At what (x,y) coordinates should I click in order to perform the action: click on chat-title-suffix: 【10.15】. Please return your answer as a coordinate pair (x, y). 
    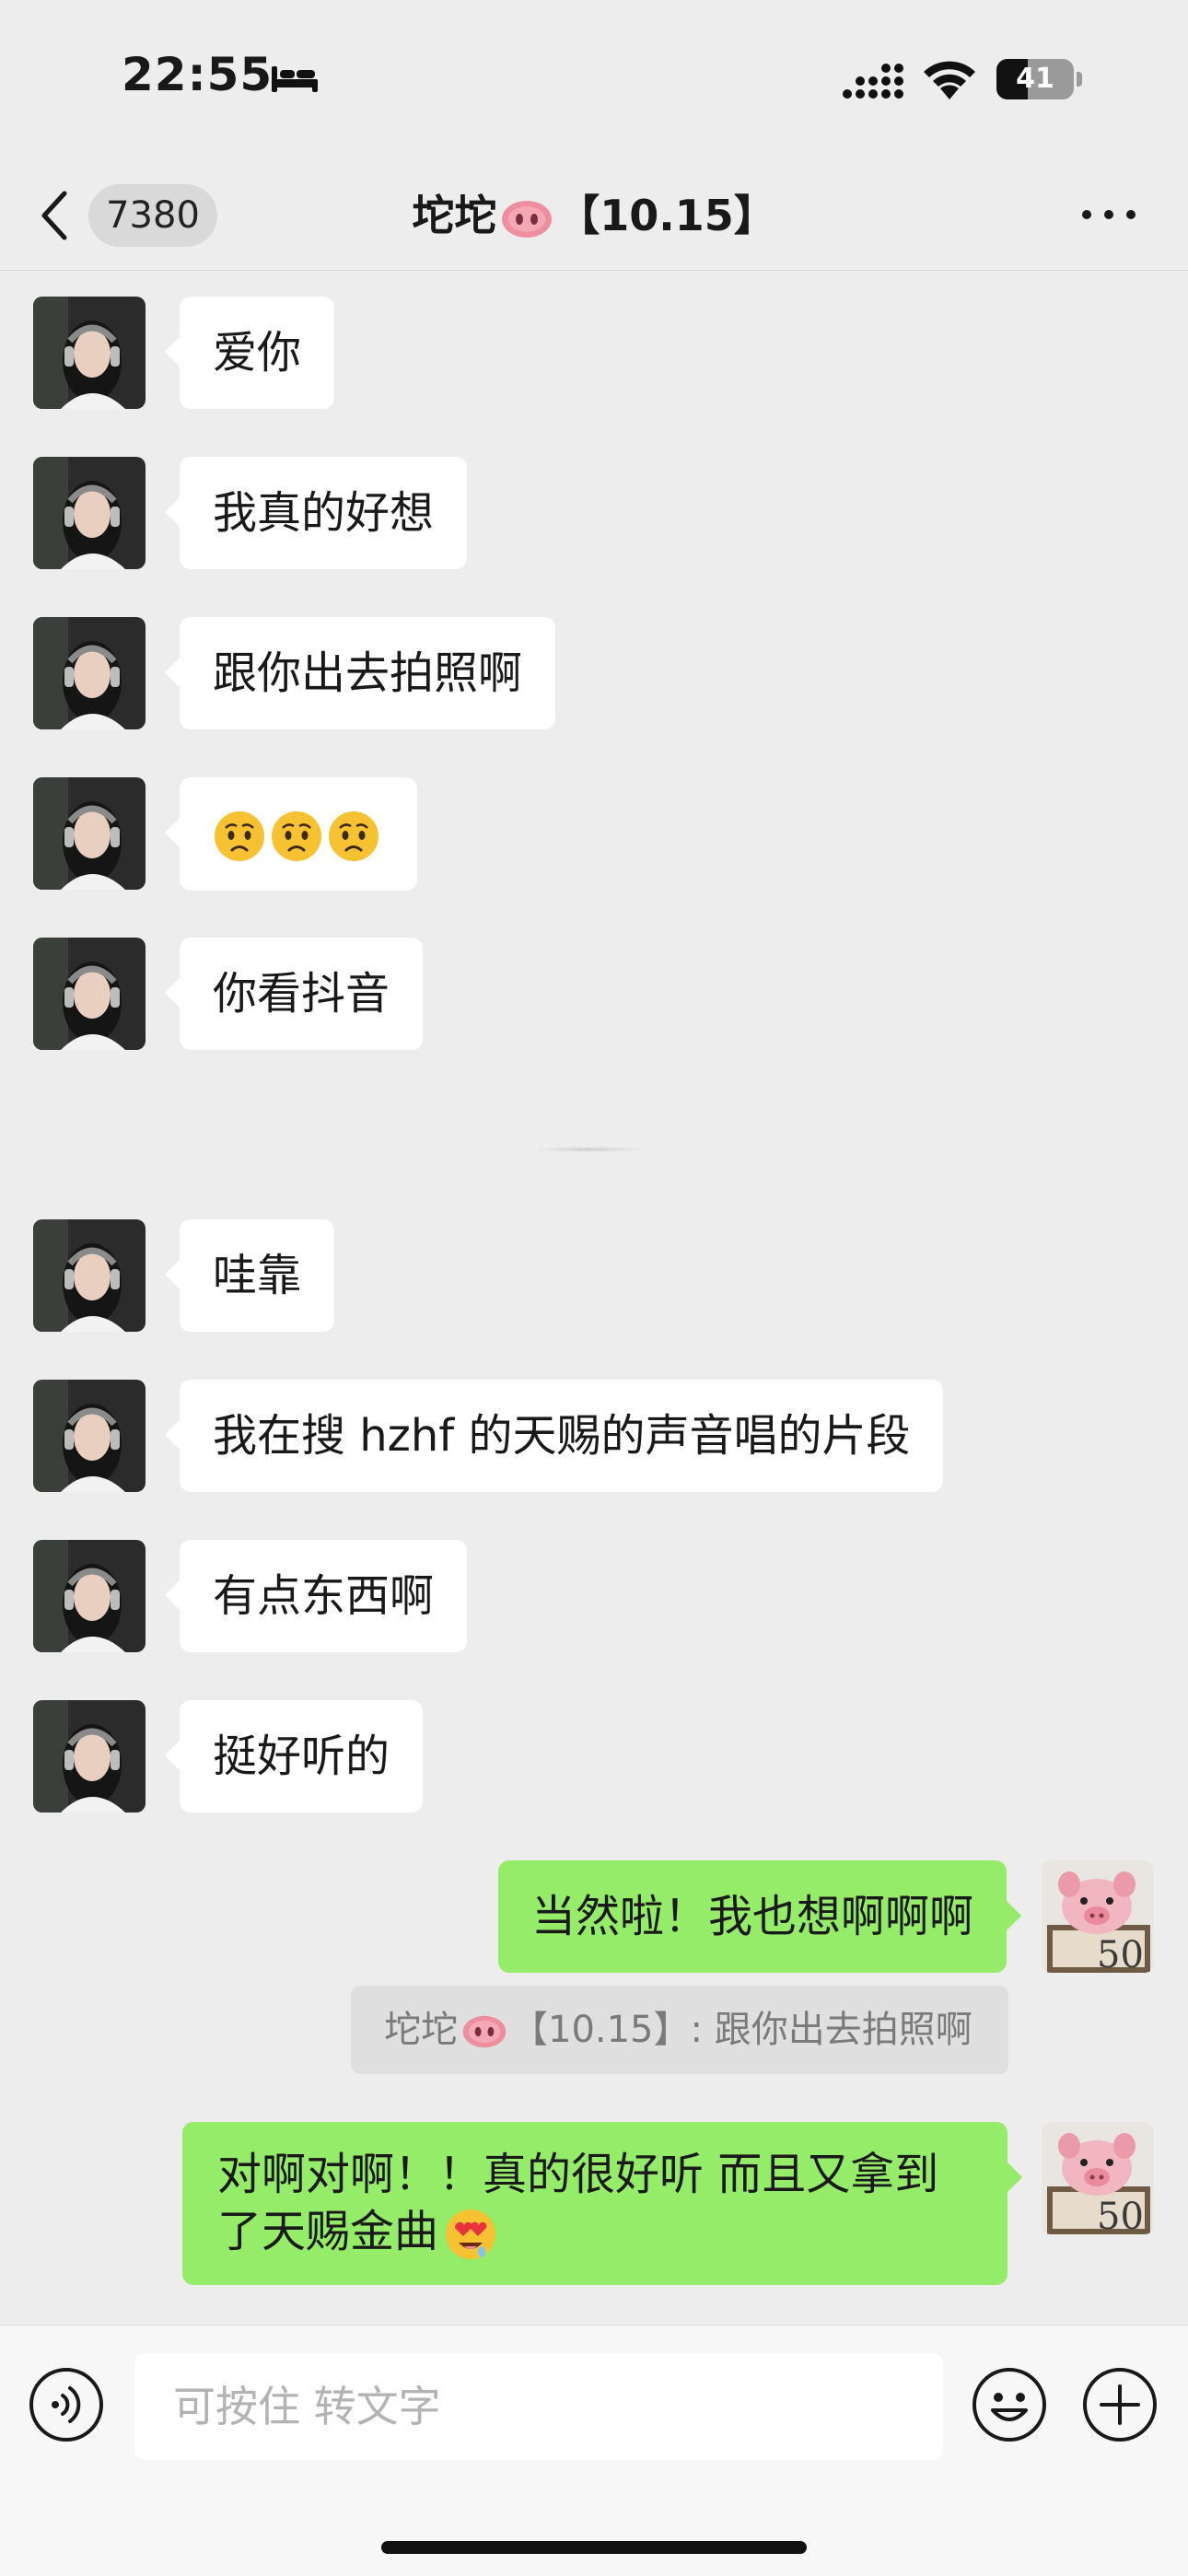
    Looking at the image, I should click on (666, 215).